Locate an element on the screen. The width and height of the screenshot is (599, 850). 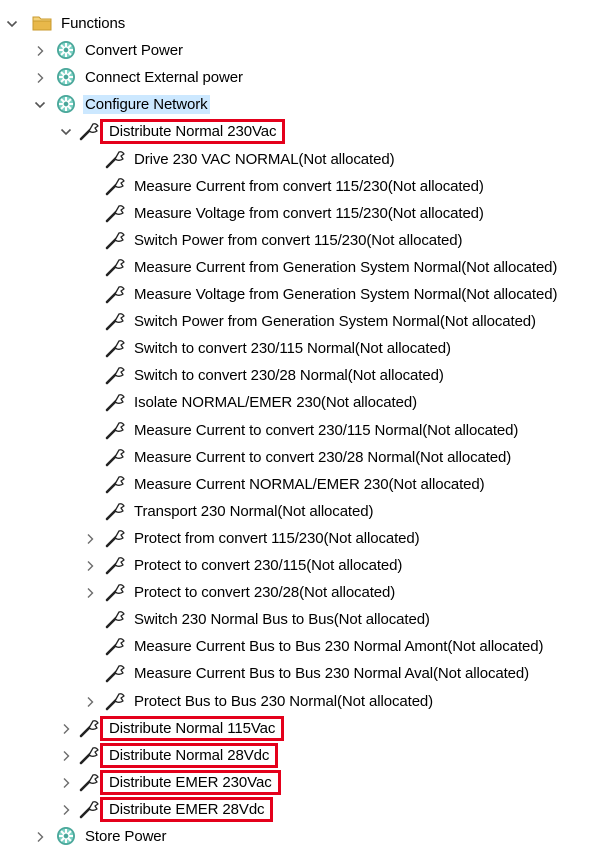
tree-item-function: Protect to convert 230/28(Not allocated) is located at coordinates (299, 592).